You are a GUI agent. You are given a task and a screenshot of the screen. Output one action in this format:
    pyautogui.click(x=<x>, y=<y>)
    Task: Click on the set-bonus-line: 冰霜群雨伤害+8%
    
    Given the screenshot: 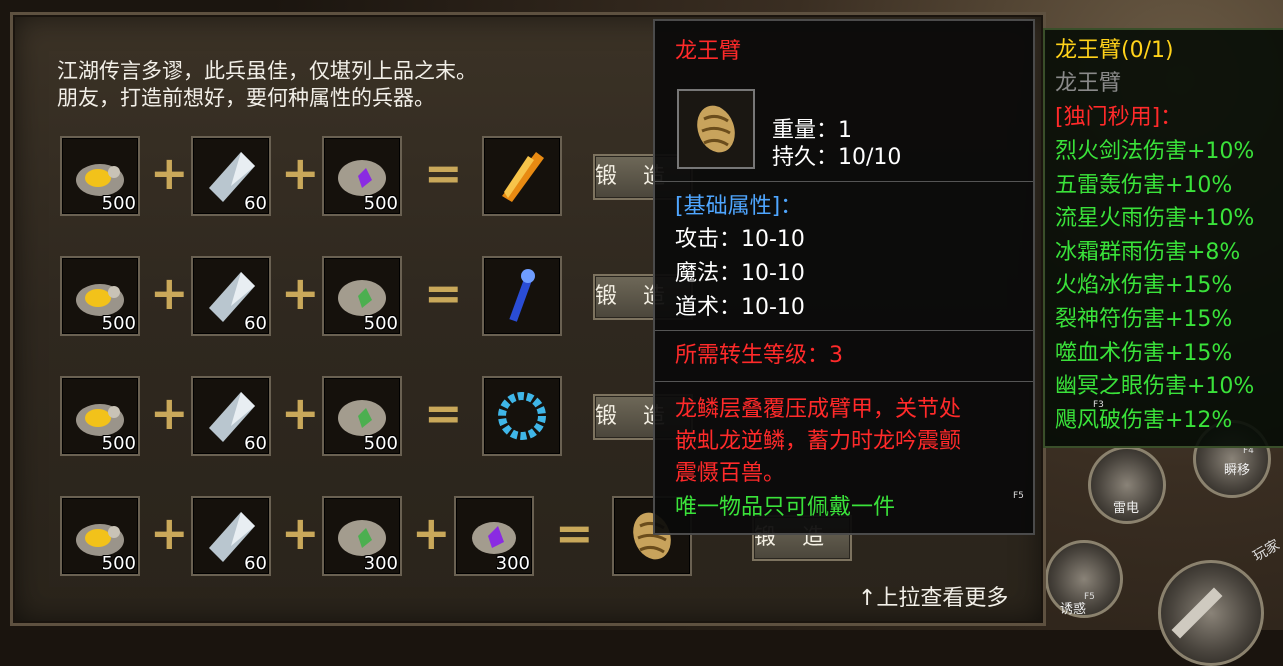 What is the action you would take?
    pyautogui.click(x=1148, y=252)
    